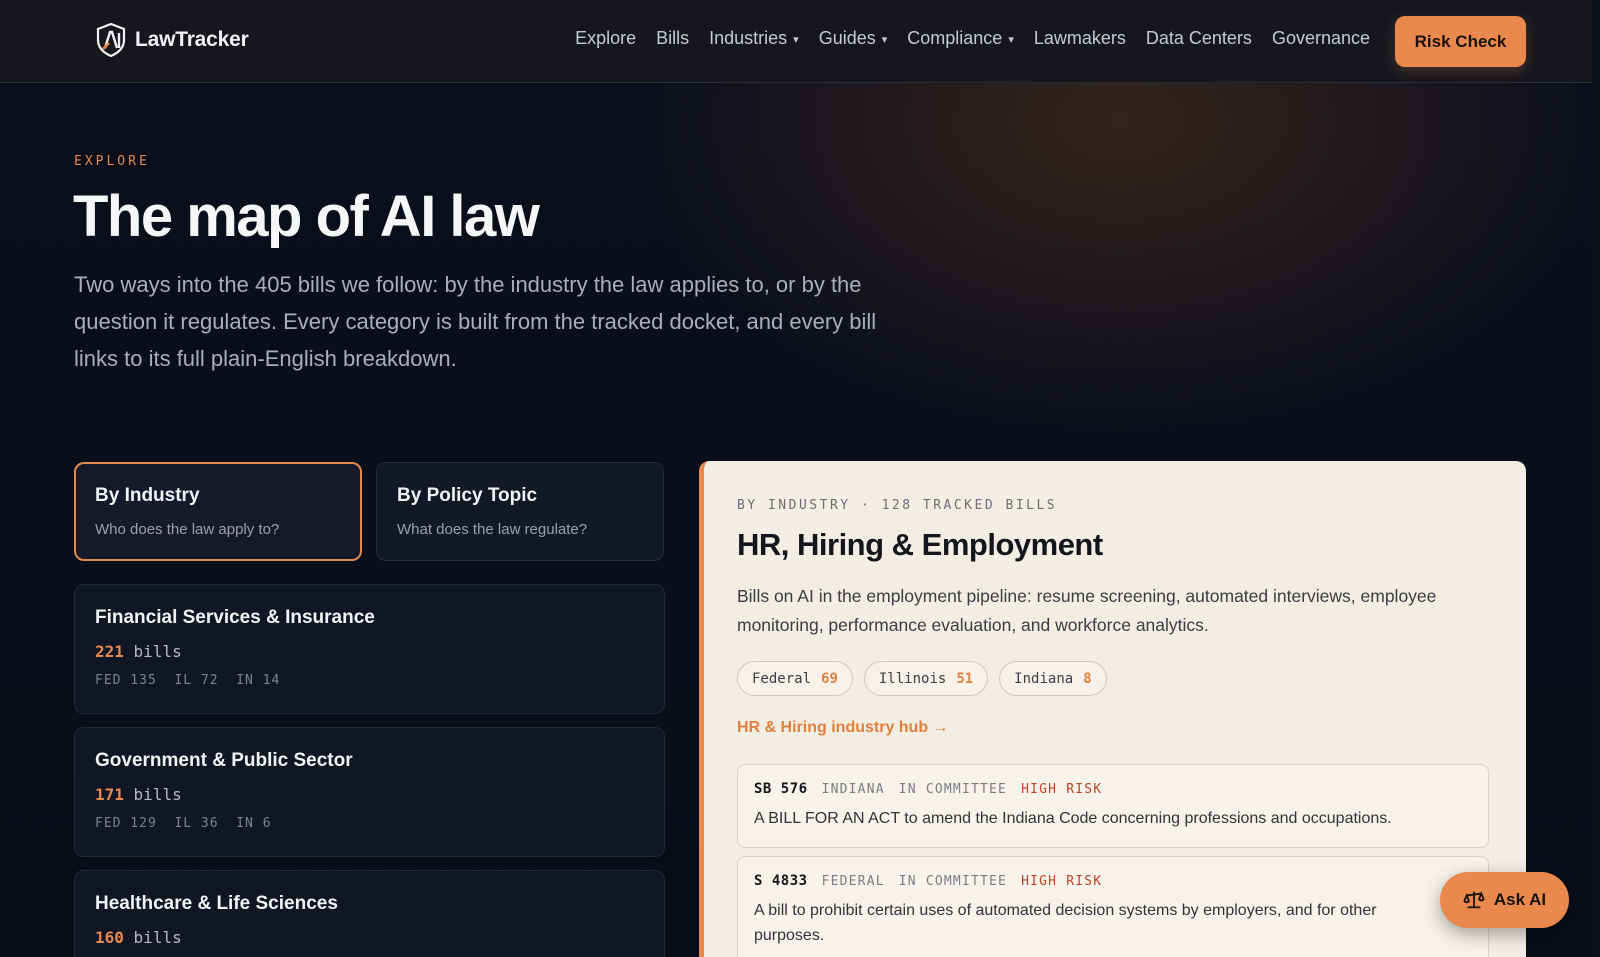 The image size is (1600, 957). What do you see at coordinates (853, 789) in the screenshot?
I see `bill-jurisdiction: INDIANA` at bounding box center [853, 789].